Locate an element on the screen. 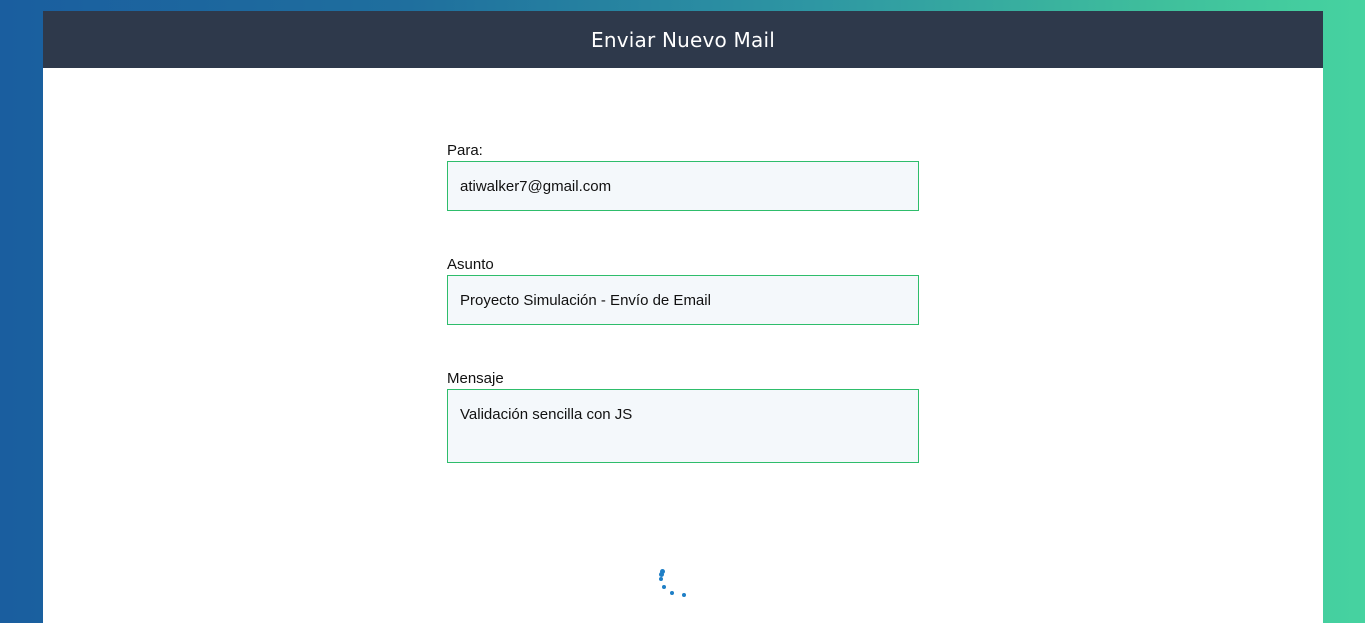 The image size is (1365, 623). loading-spinner-icon is located at coordinates (671, 584).